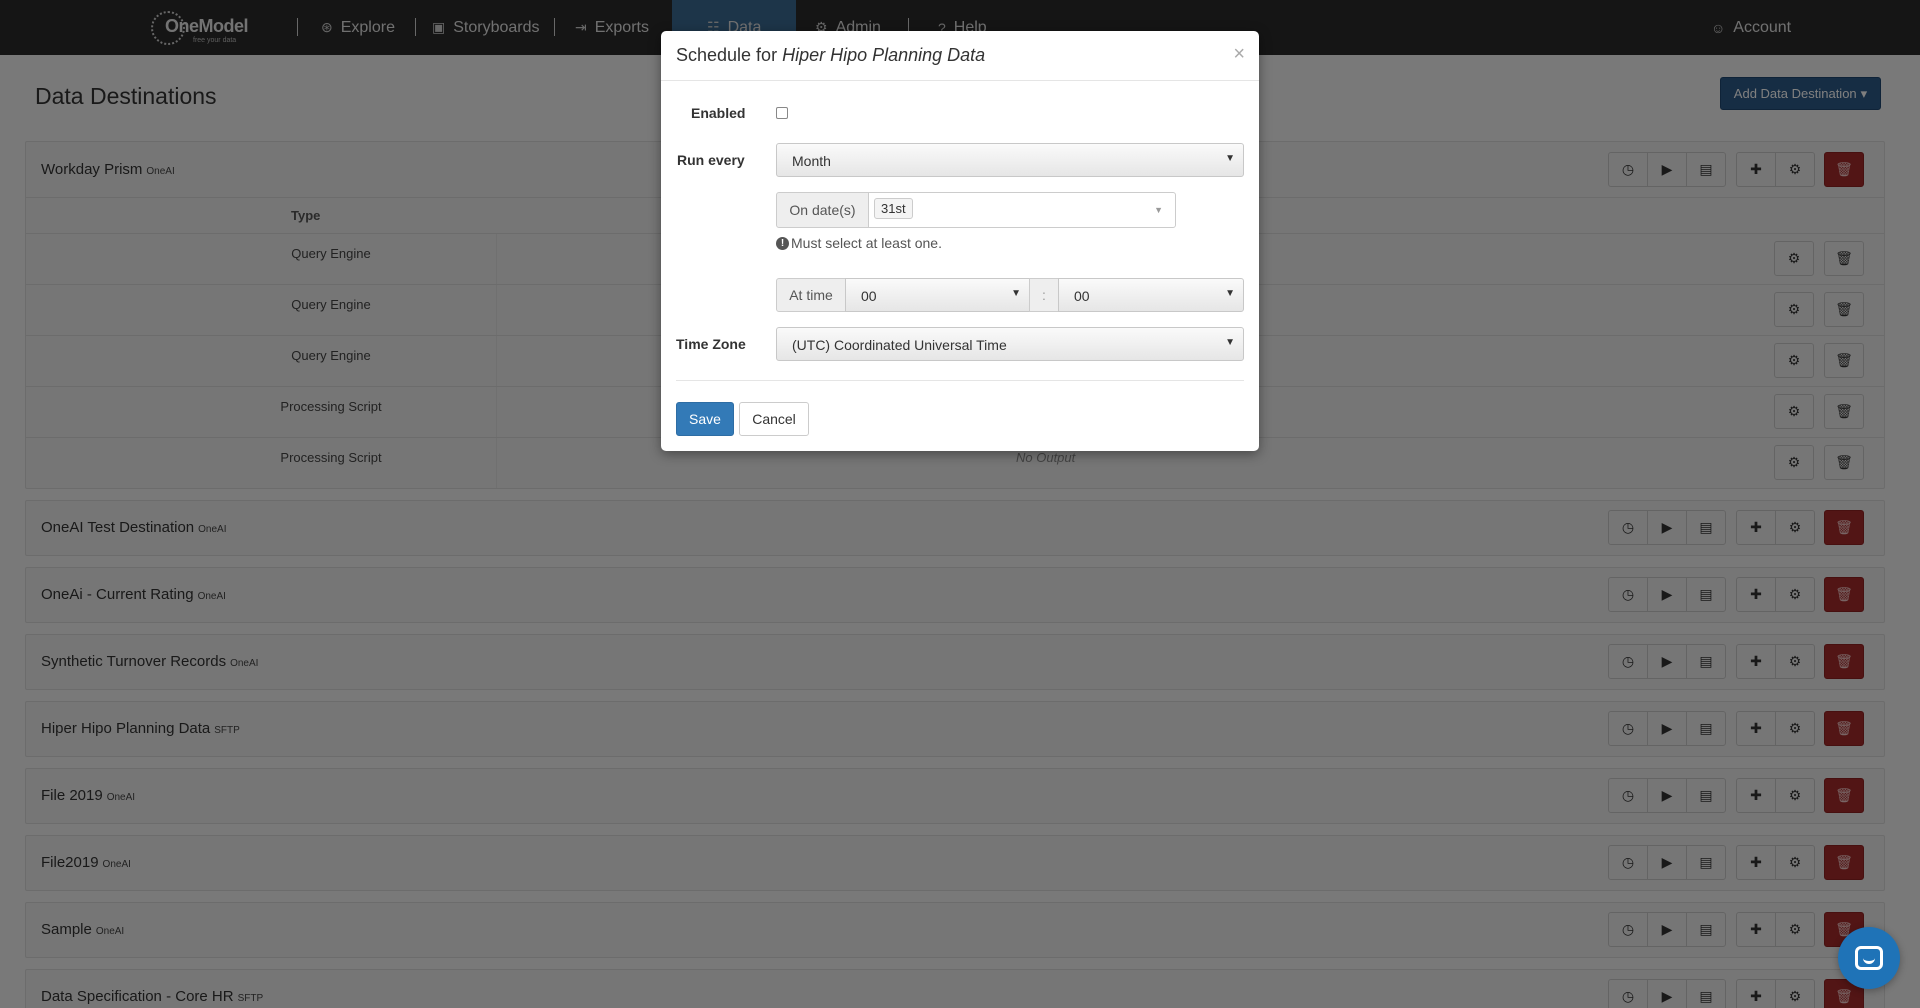 This screenshot has height=1008, width=1920. I want to click on modal-header: Schedule for Hiper Hipo Planning Data ×, so click(960, 56).